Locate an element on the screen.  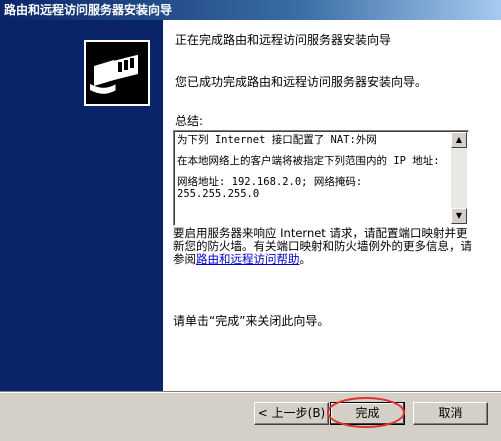
network-cable-wizard-icon is located at coordinates (117, 73).